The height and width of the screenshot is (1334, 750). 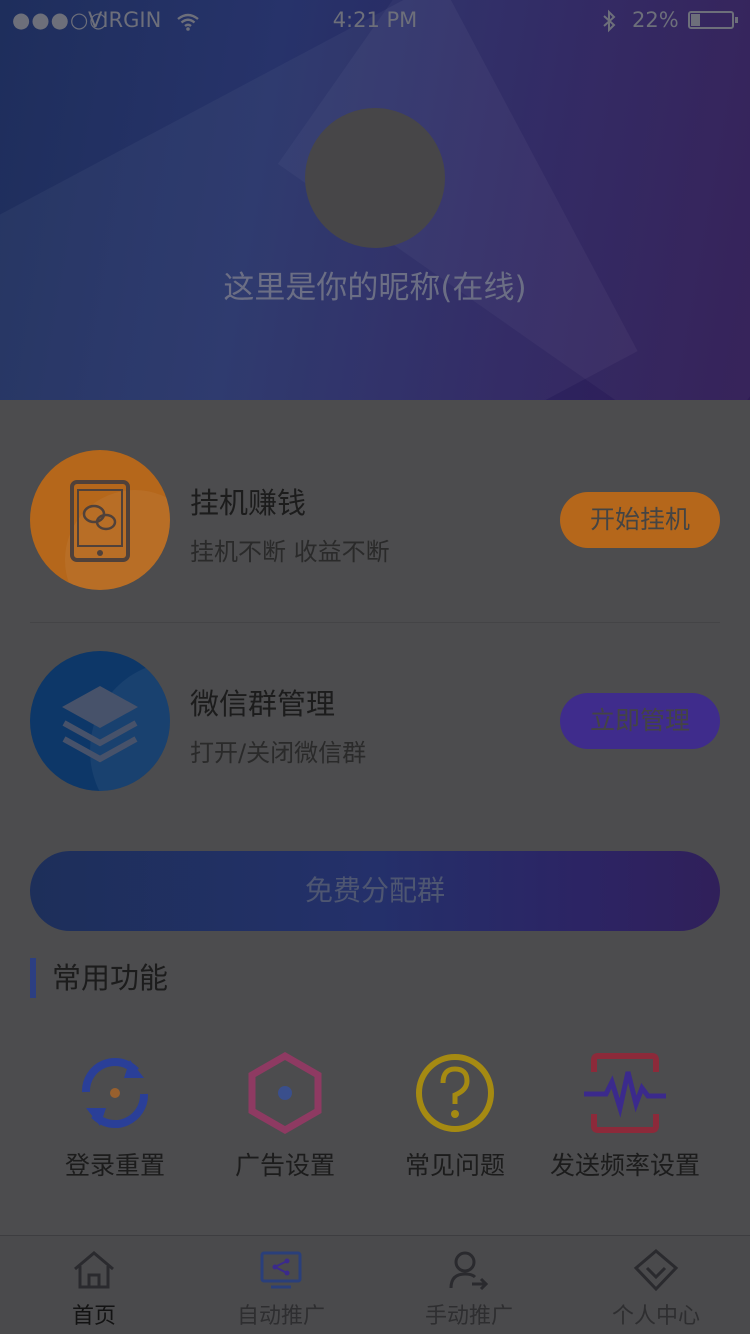 What do you see at coordinates (280, 1316) in the screenshot?
I see `tab-label: 自动推广` at bounding box center [280, 1316].